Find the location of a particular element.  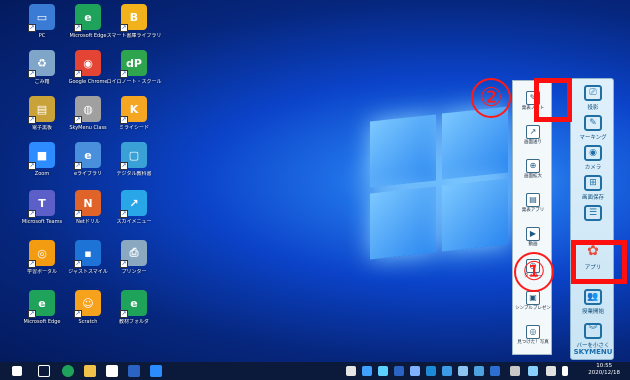

skymenu-sub-item-label: 画面送り is located at coordinates (533, 142).